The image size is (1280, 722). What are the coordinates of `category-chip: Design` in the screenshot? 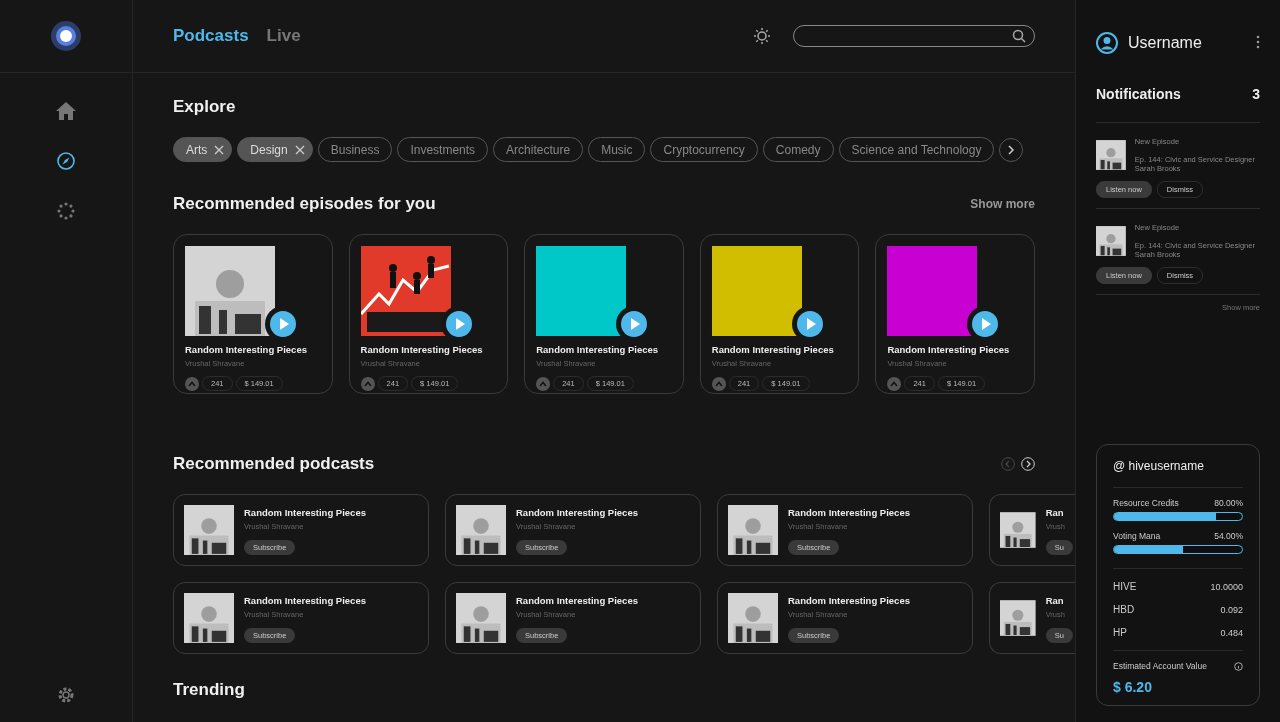 It's located at (275, 149).